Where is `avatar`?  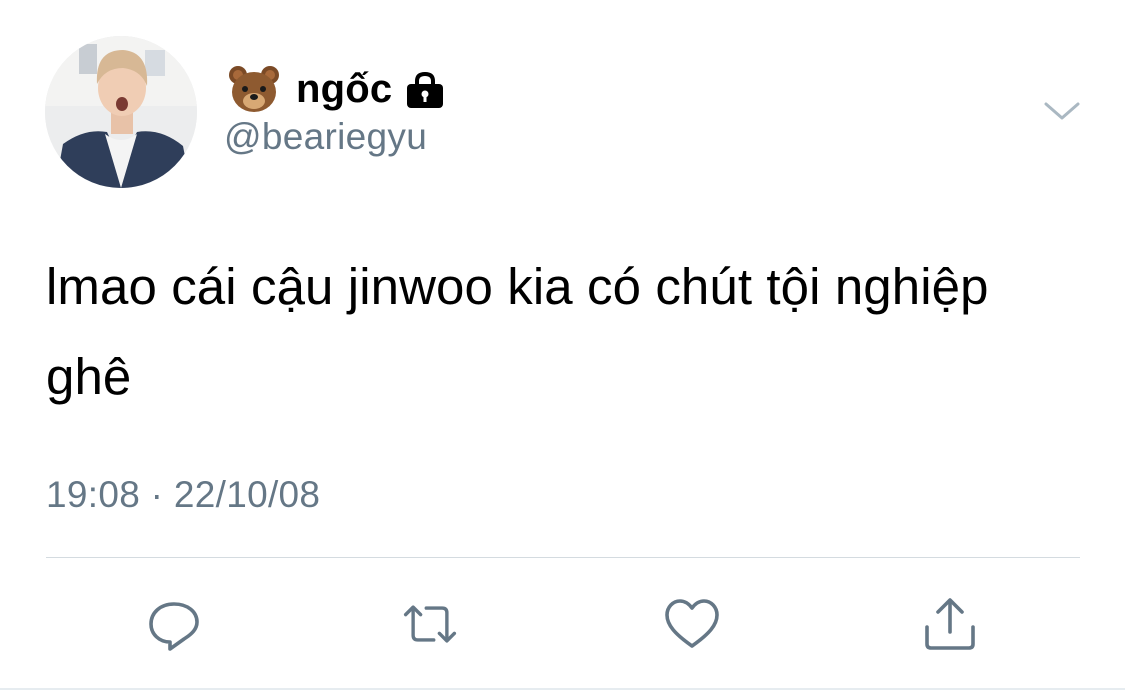
avatar is located at coordinates (121, 112).